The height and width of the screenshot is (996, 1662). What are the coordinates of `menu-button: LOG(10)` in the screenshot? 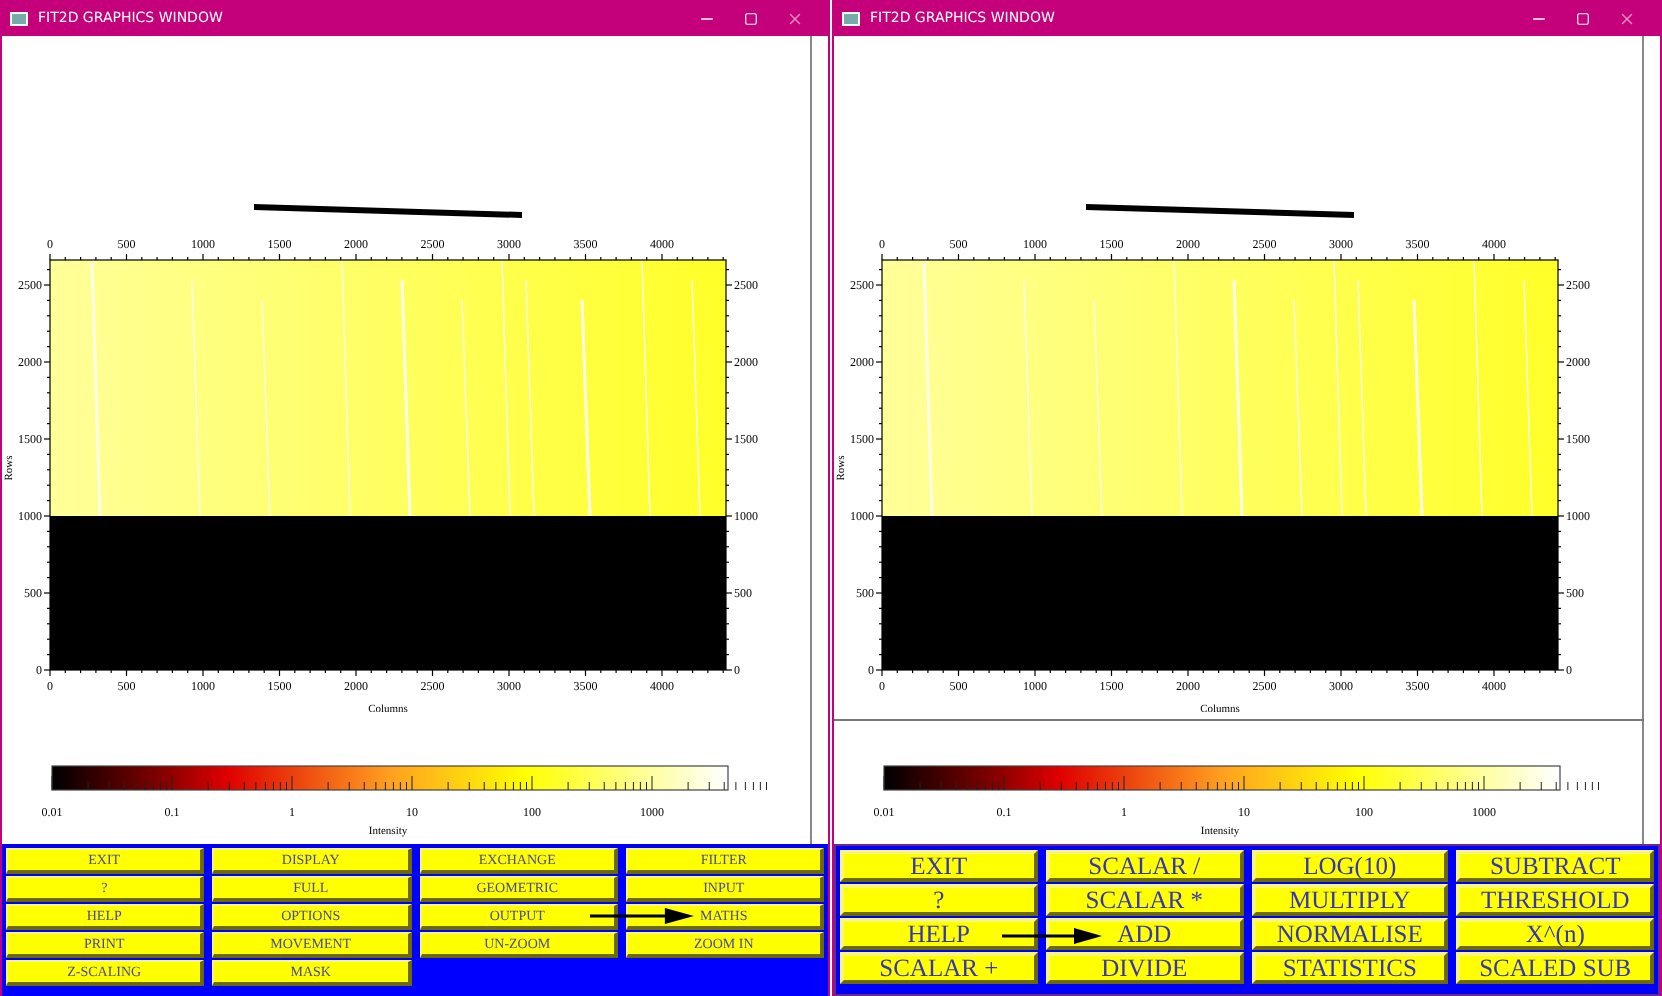 It's located at (1350, 866).